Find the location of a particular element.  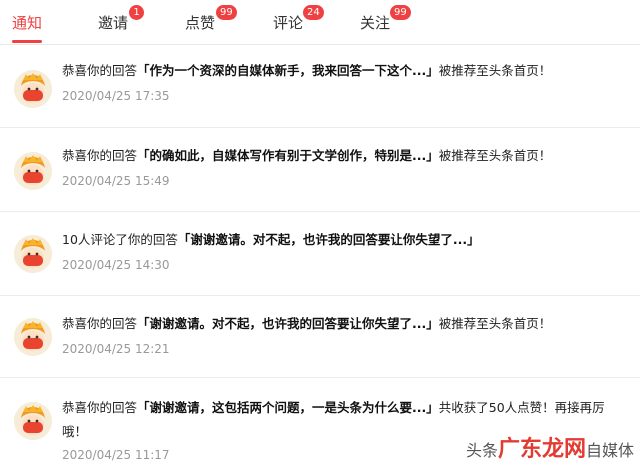

notification-text: 10人评论了你的回答「谢谢邀请。对不起，也许我的回答要让你失望了...」 is located at coordinates (271, 239).